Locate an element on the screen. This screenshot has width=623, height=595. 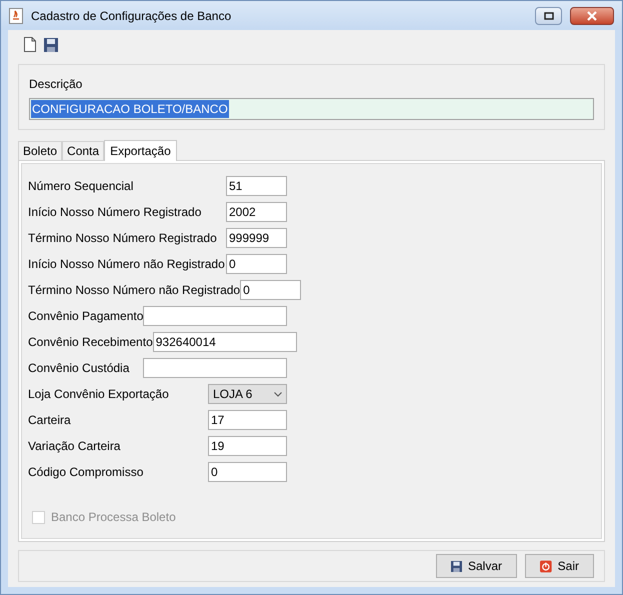
field-label: Número Sequencial is located at coordinates (81, 186).